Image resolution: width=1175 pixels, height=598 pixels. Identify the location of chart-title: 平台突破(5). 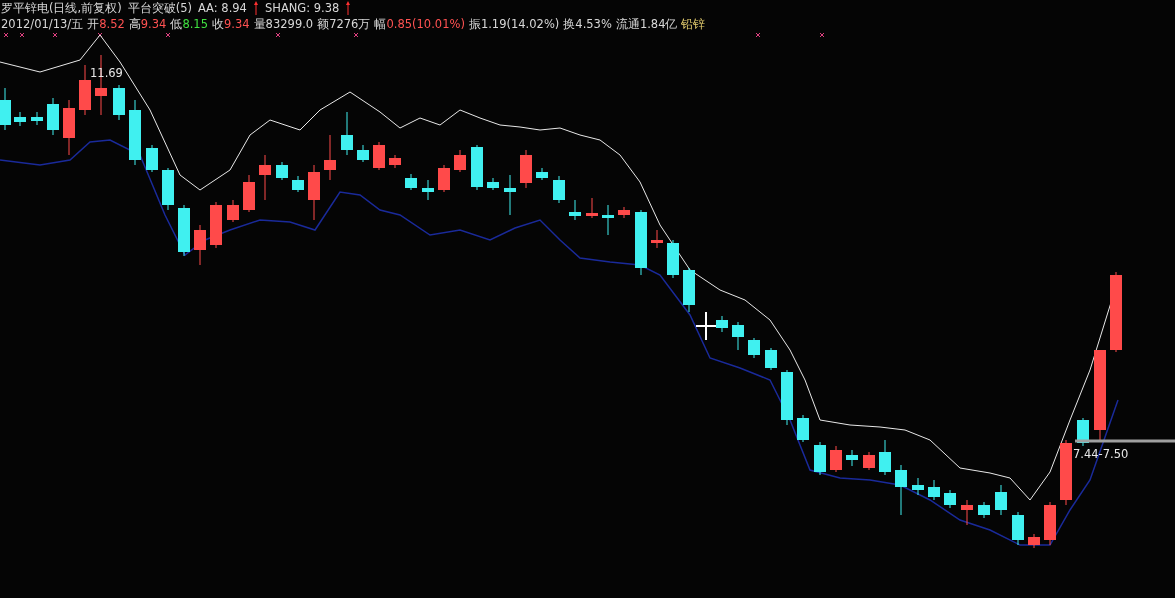
(159, 8).